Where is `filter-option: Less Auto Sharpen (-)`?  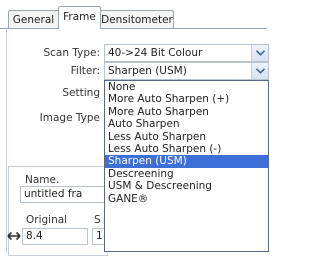
filter-option: Less Auto Sharpen (-) is located at coordinates (186, 149).